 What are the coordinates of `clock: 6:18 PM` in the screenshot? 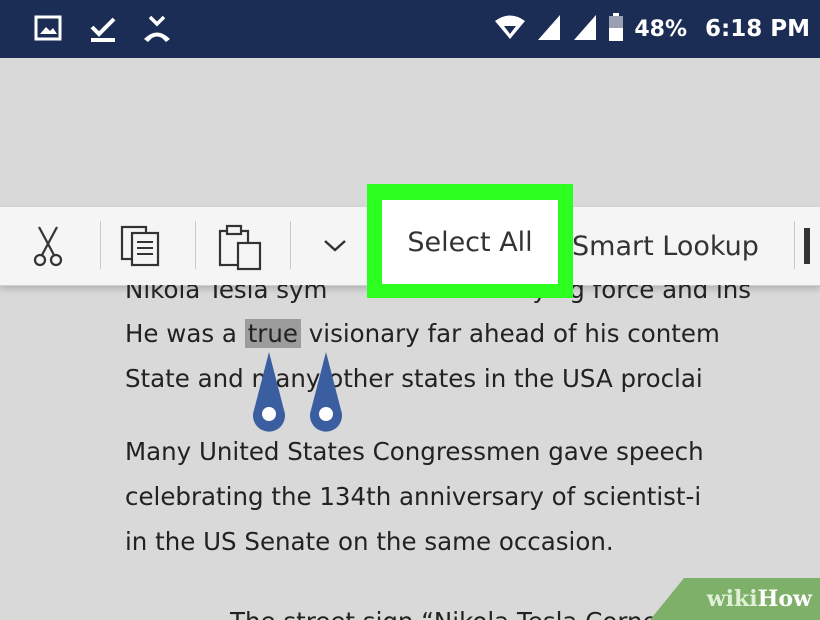 It's located at (757, 29).